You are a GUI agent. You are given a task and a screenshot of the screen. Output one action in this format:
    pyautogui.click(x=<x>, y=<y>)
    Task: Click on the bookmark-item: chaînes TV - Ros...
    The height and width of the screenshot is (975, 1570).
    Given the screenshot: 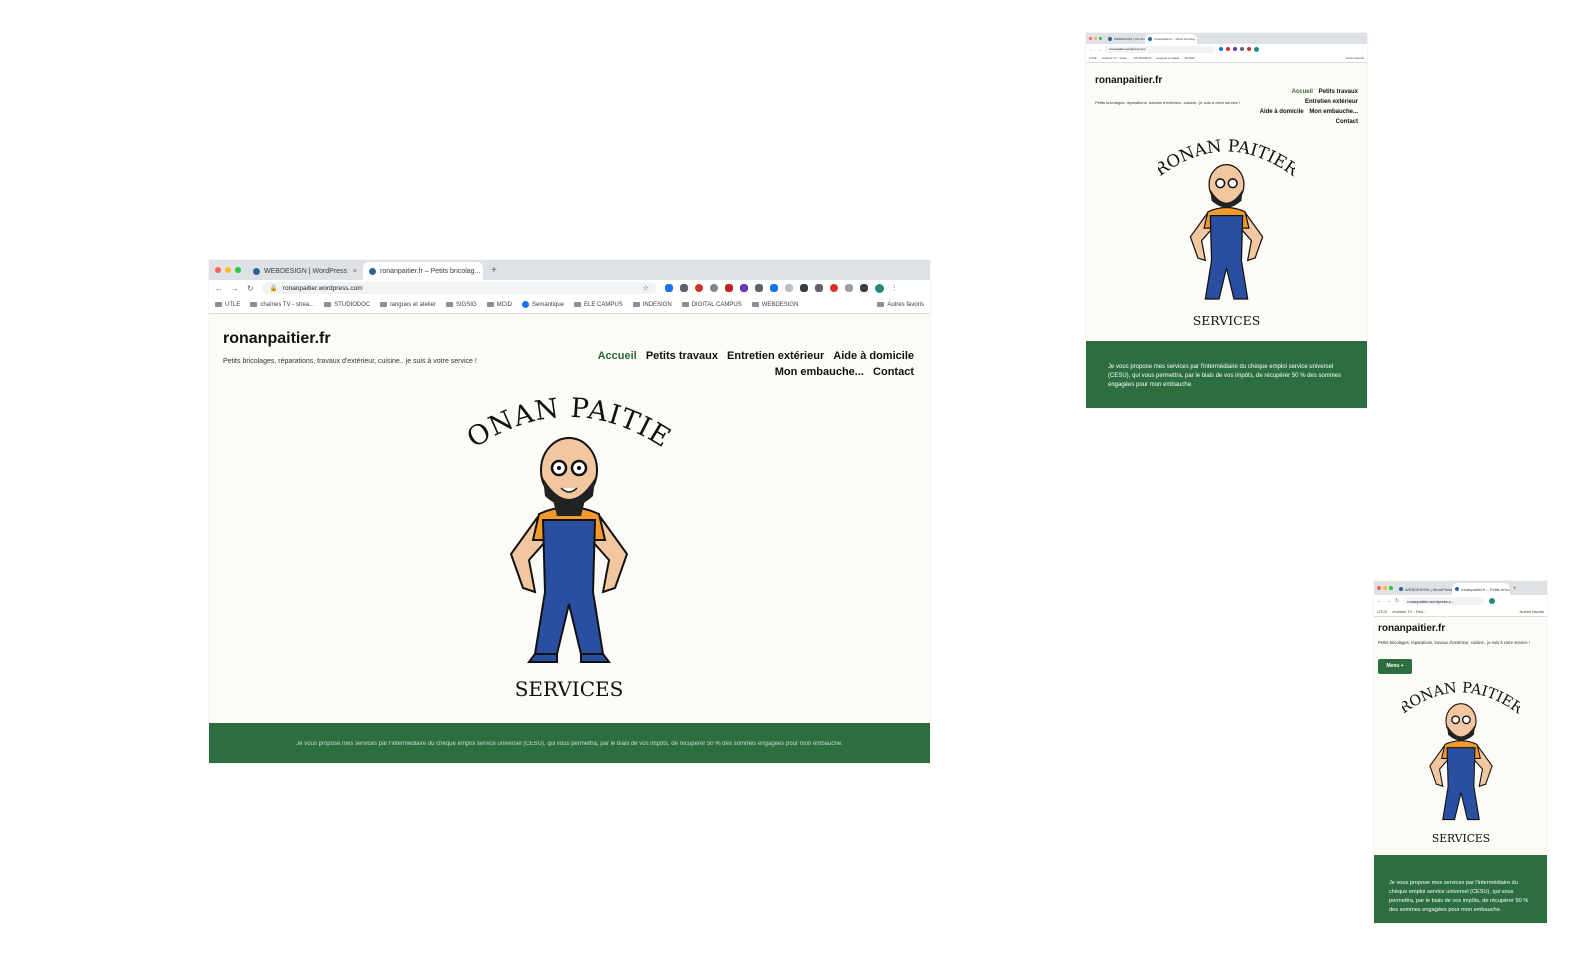 What is the action you would take?
    pyautogui.click(x=1409, y=611)
    